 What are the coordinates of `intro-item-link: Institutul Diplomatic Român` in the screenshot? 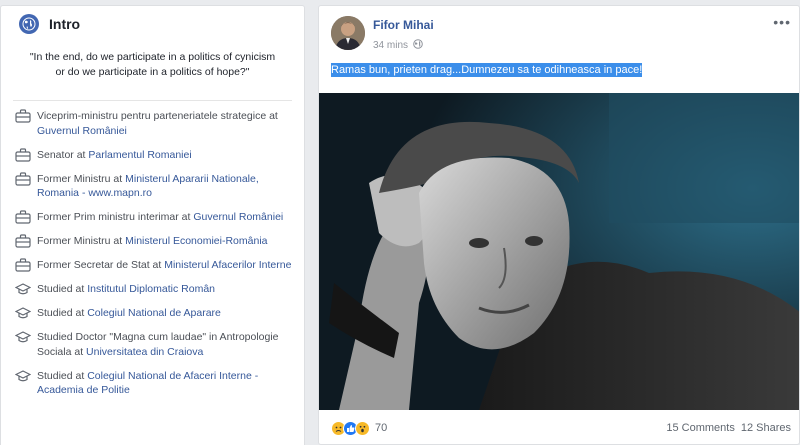 It's located at (151, 289).